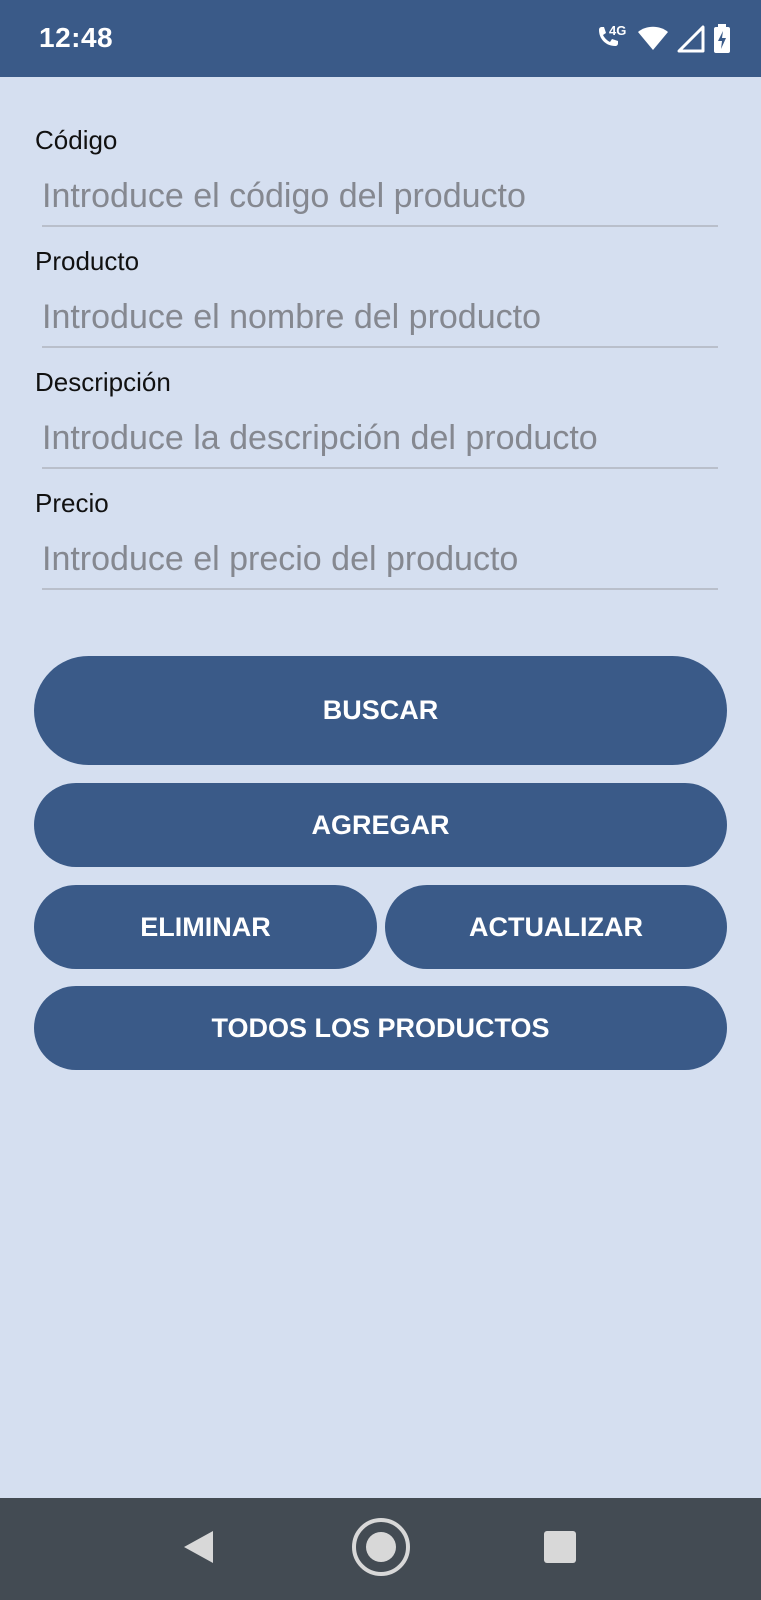 The width and height of the screenshot is (761, 1600). Describe the element at coordinates (618, 30) in the screenshot. I see `network-type-label: 4G` at that location.